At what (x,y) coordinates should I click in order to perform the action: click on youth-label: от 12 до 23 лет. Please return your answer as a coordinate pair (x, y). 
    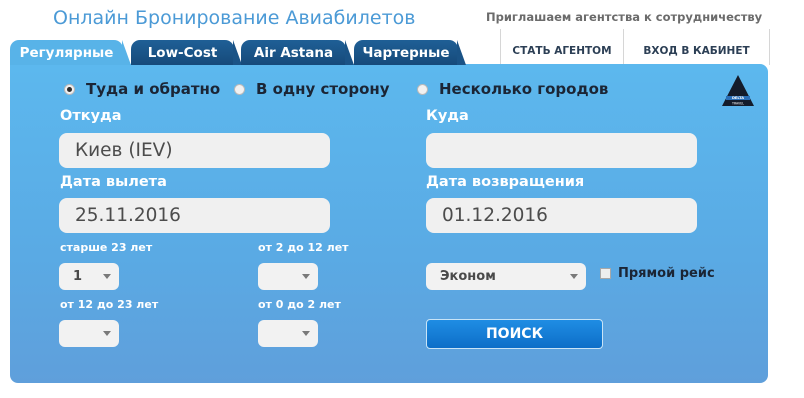
    Looking at the image, I should click on (109, 304).